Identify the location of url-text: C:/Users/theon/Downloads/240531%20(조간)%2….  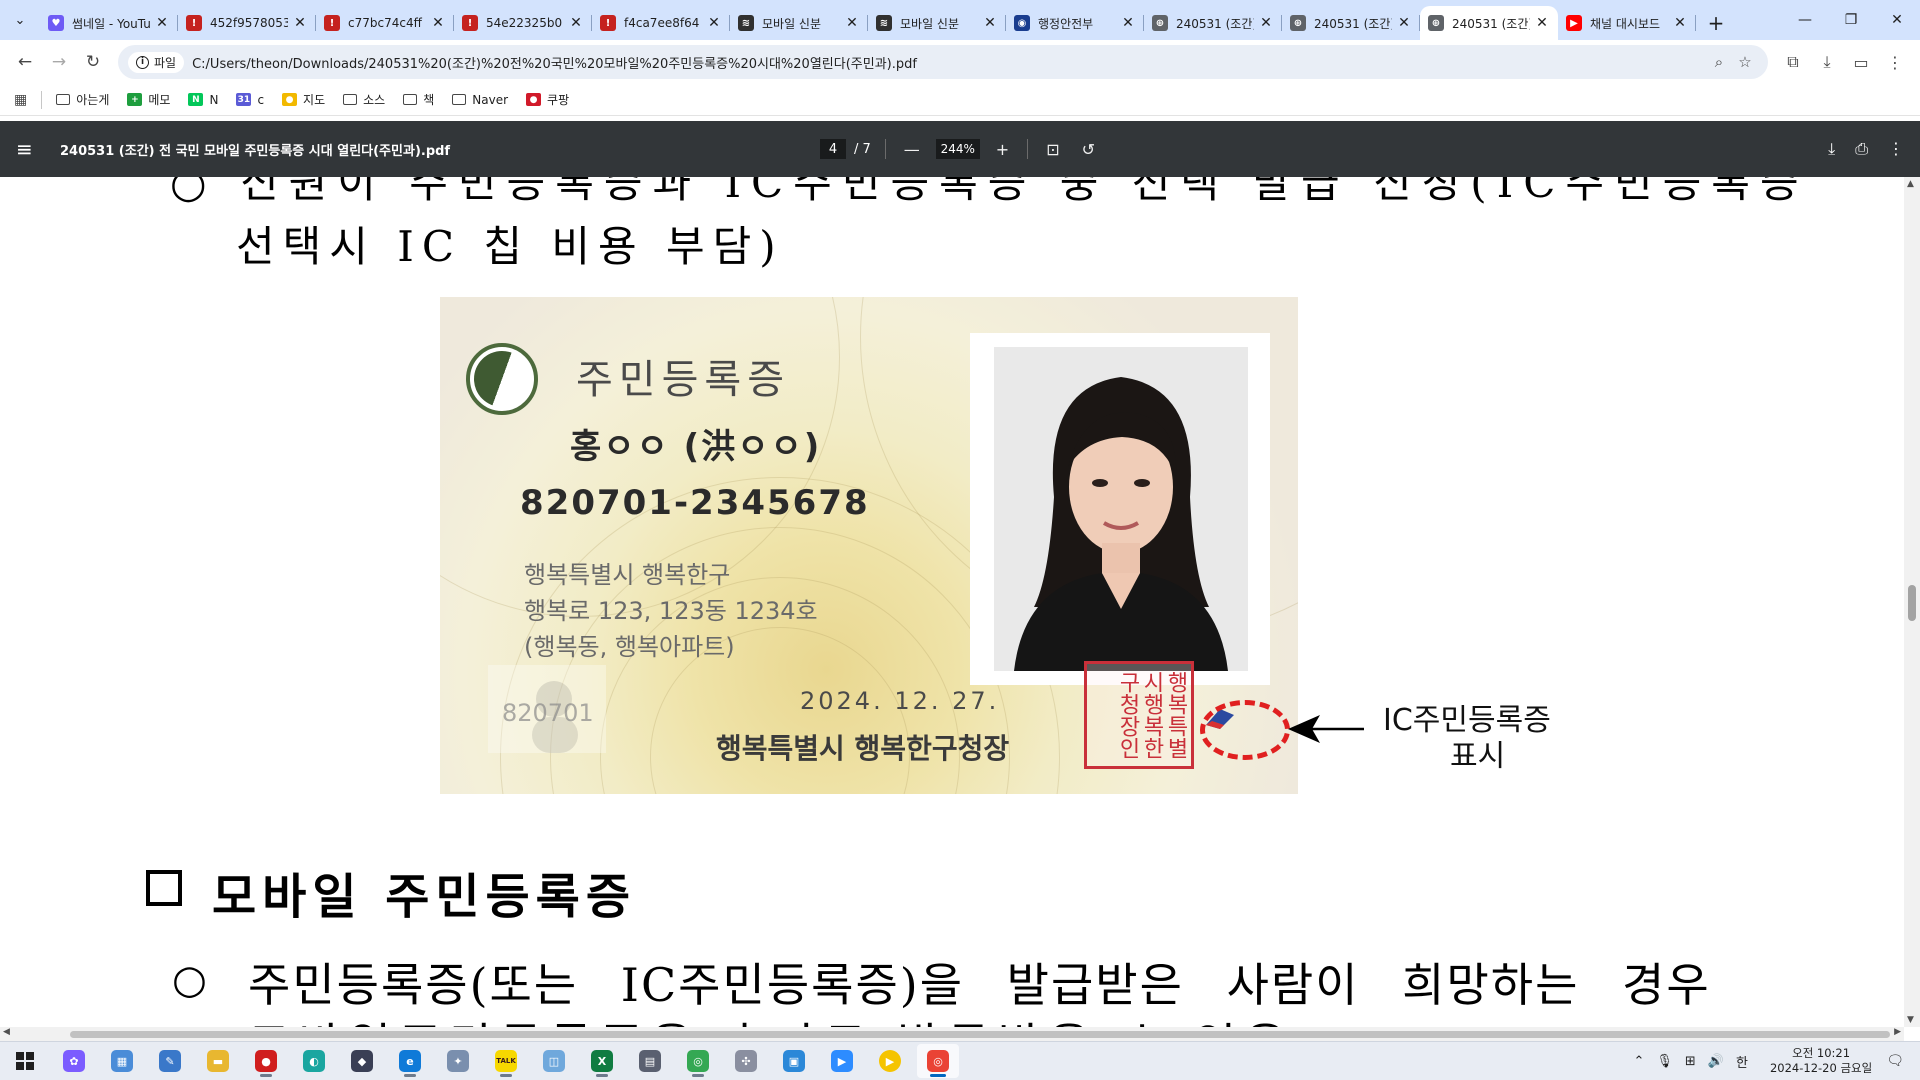
(949, 62).